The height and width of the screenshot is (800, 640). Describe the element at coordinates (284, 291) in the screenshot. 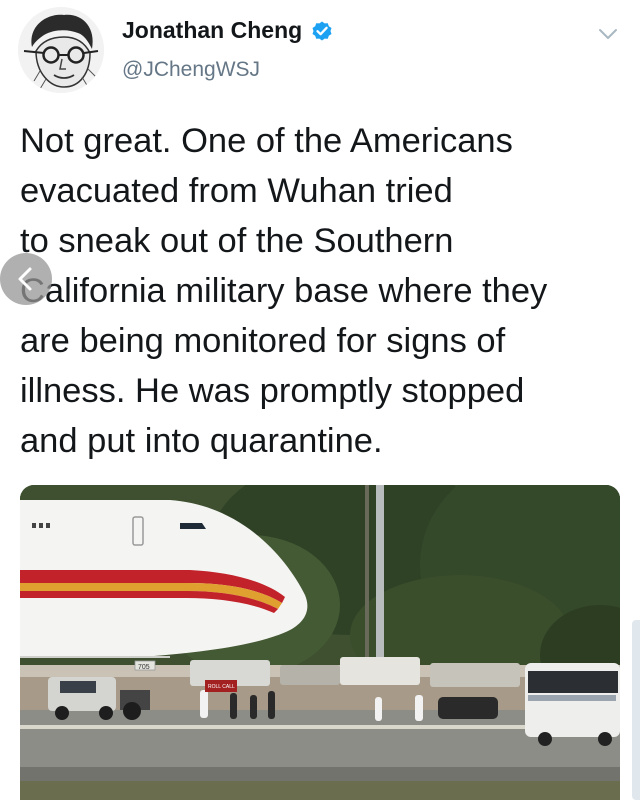

I see `tweet-line: California military base where they` at that location.